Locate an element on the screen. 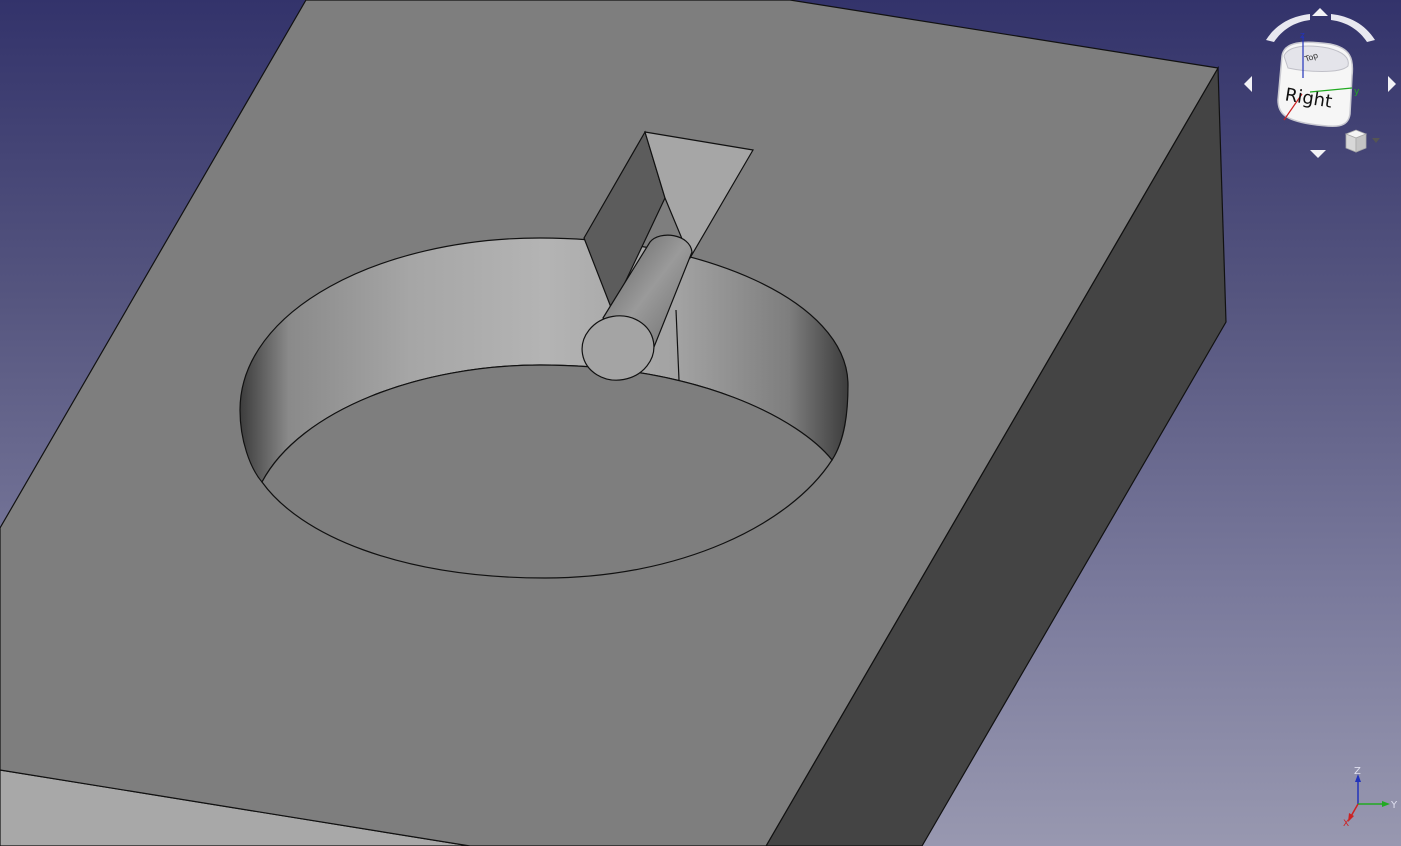 The height and width of the screenshot is (846, 1401). y-axis-label: Y is located at coordinates (1394, 805).